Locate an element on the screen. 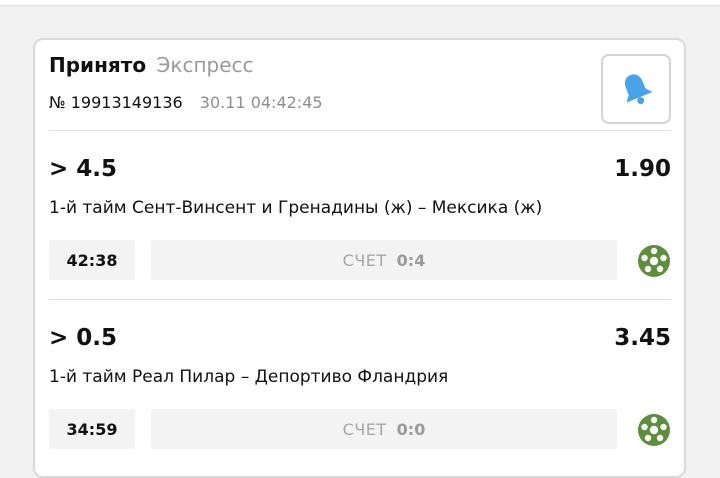 Image resolution: width=720 pixels, height=478 pixels. match-time-value: 42:38 is located at coordinates (92, 260).